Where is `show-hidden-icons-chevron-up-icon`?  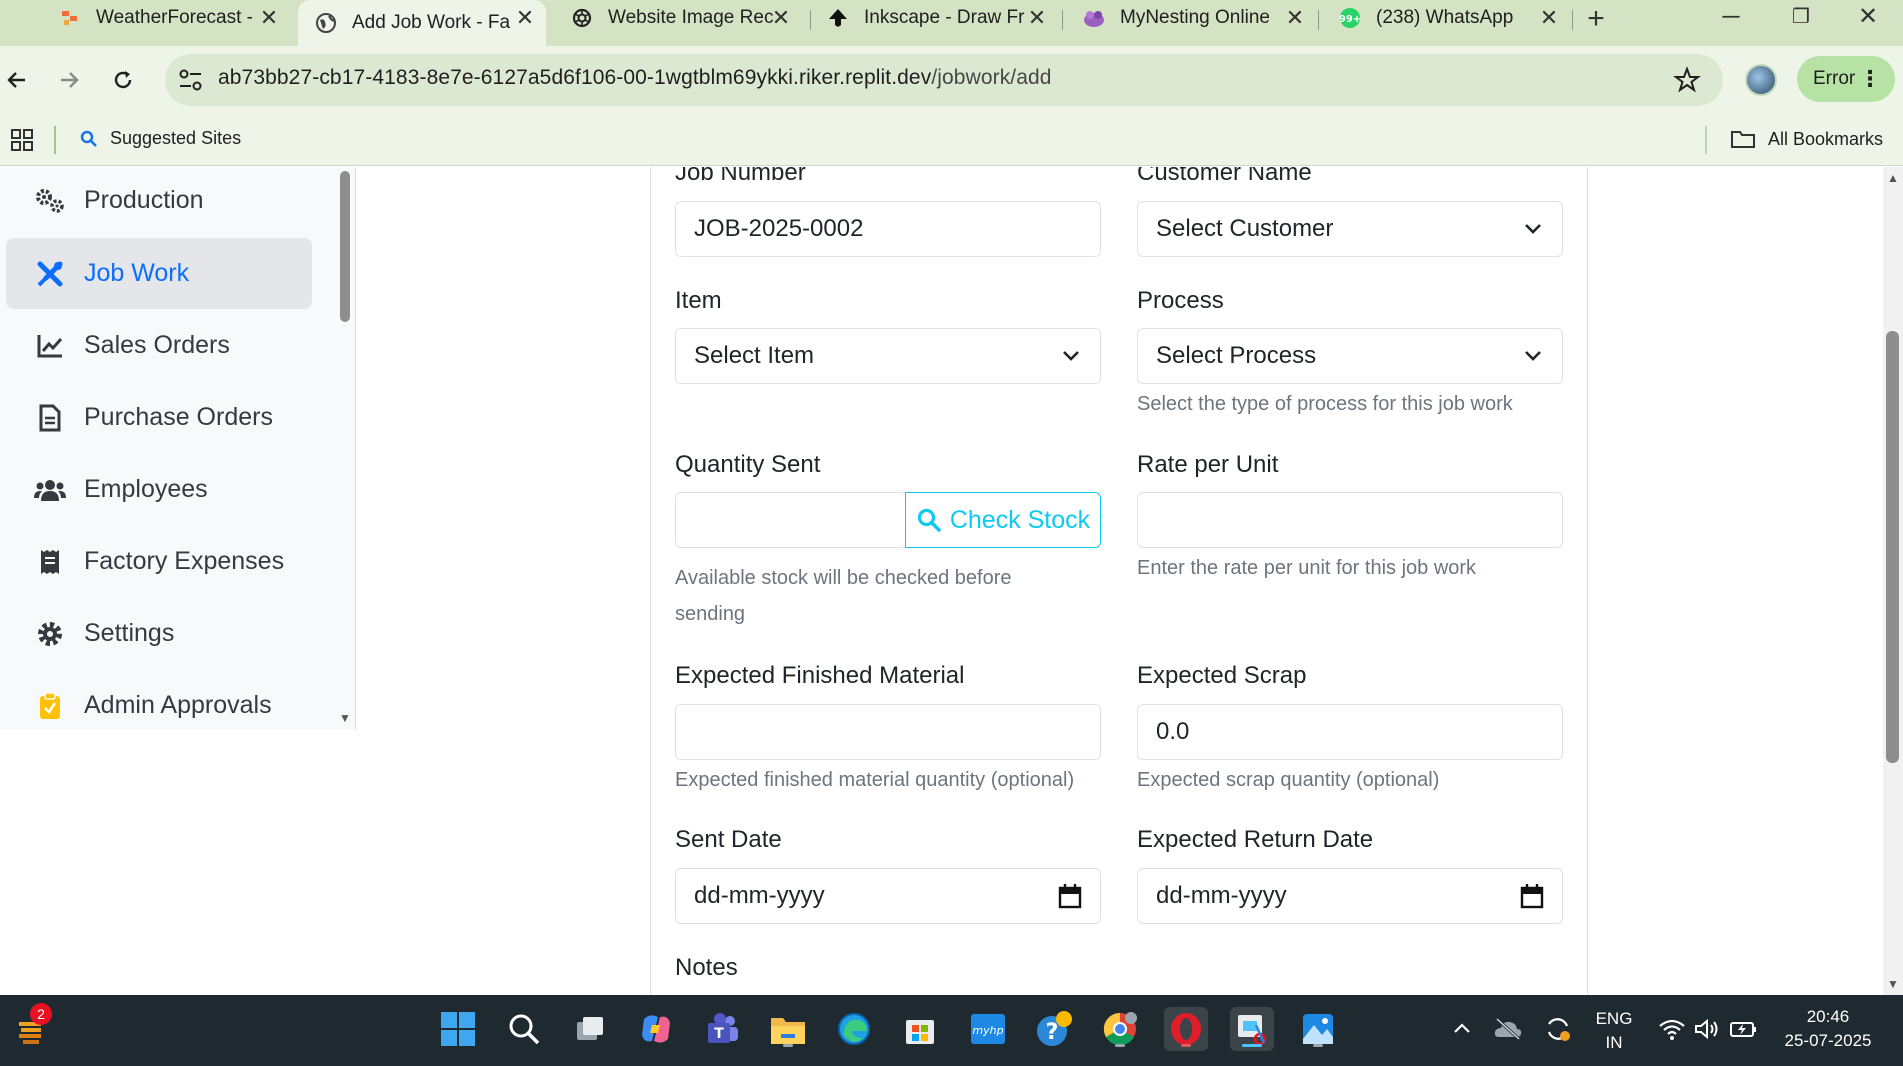 show-hidden-icons-chevron-up-icon is located at coordinates (1462, 1029).